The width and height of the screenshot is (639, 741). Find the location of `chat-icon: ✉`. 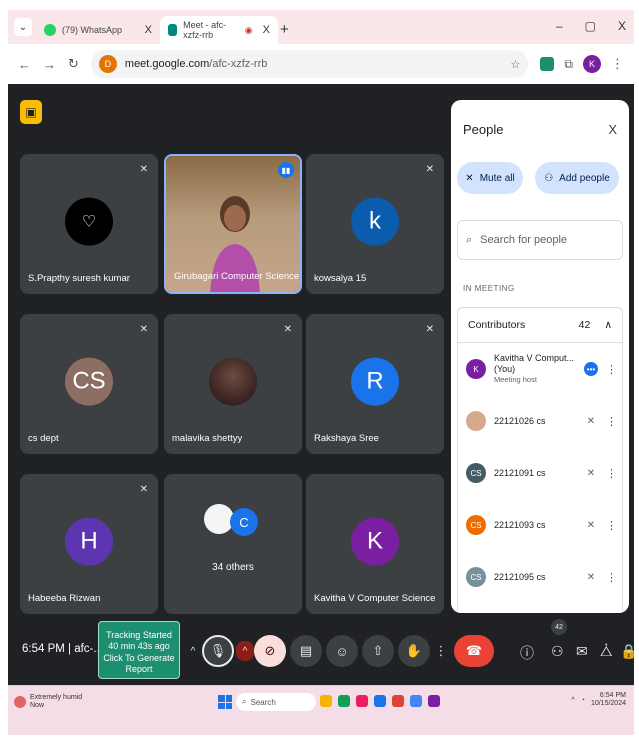

chat-icon: ✉ is located at coordinates (582, 651).